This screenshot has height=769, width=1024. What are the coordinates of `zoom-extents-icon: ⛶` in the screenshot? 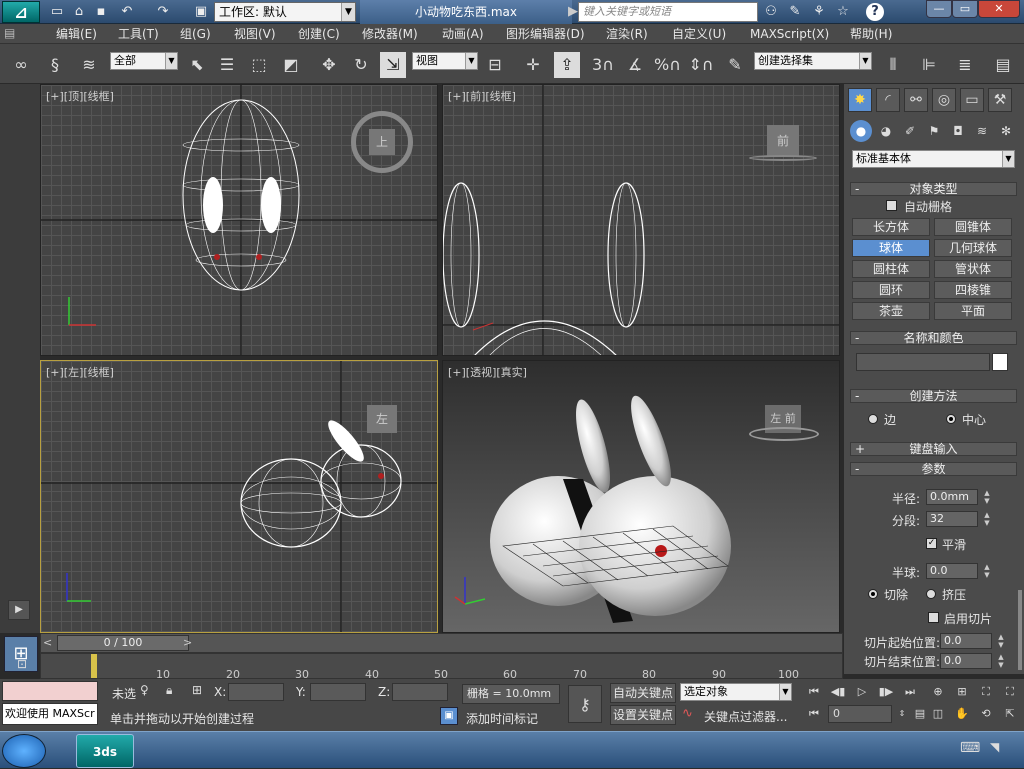 It's located at (986, 692).